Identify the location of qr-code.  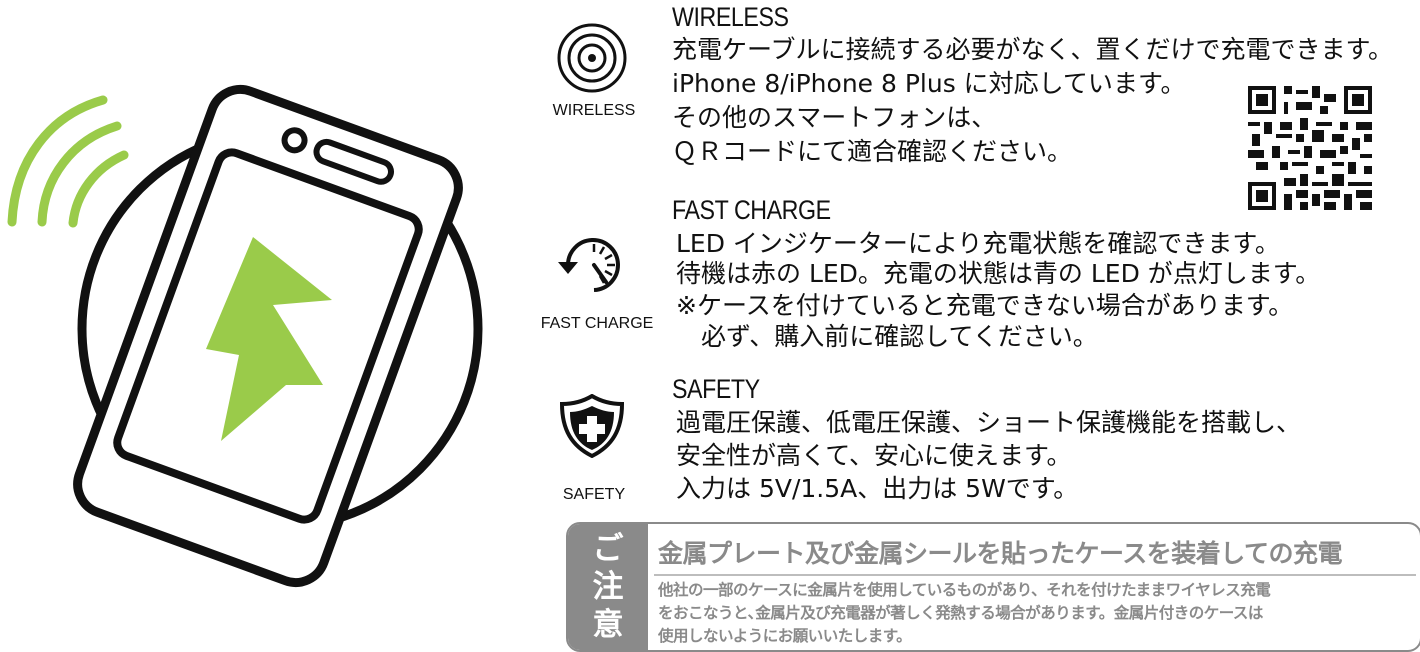
(1310, 148).